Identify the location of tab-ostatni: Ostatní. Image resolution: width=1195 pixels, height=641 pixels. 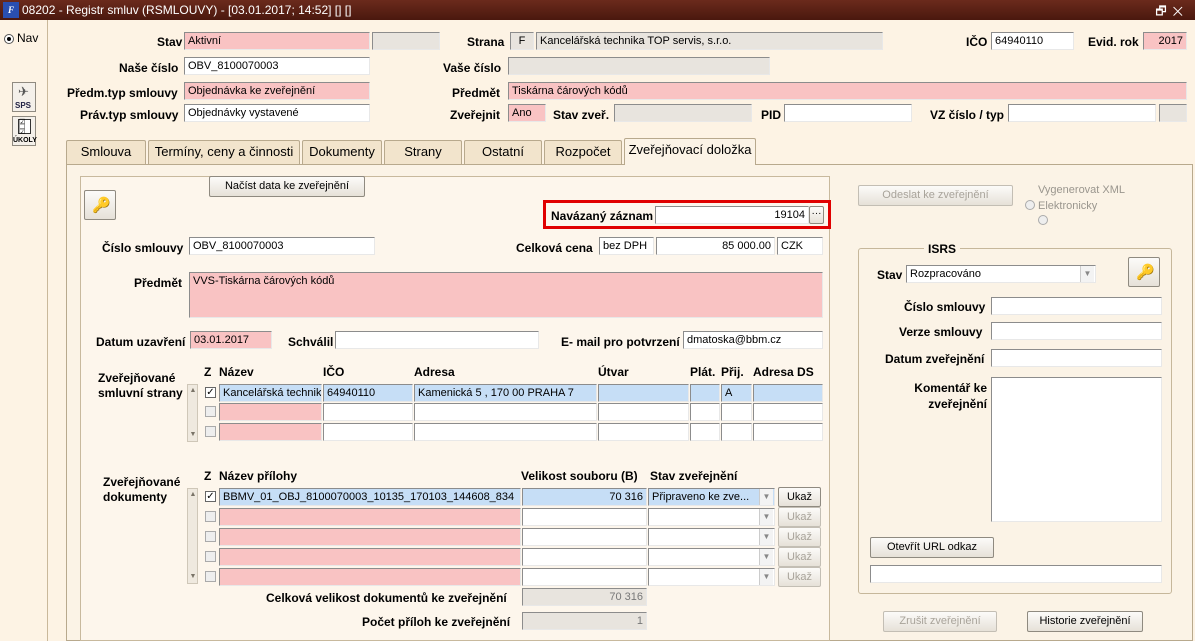
(503, 152).